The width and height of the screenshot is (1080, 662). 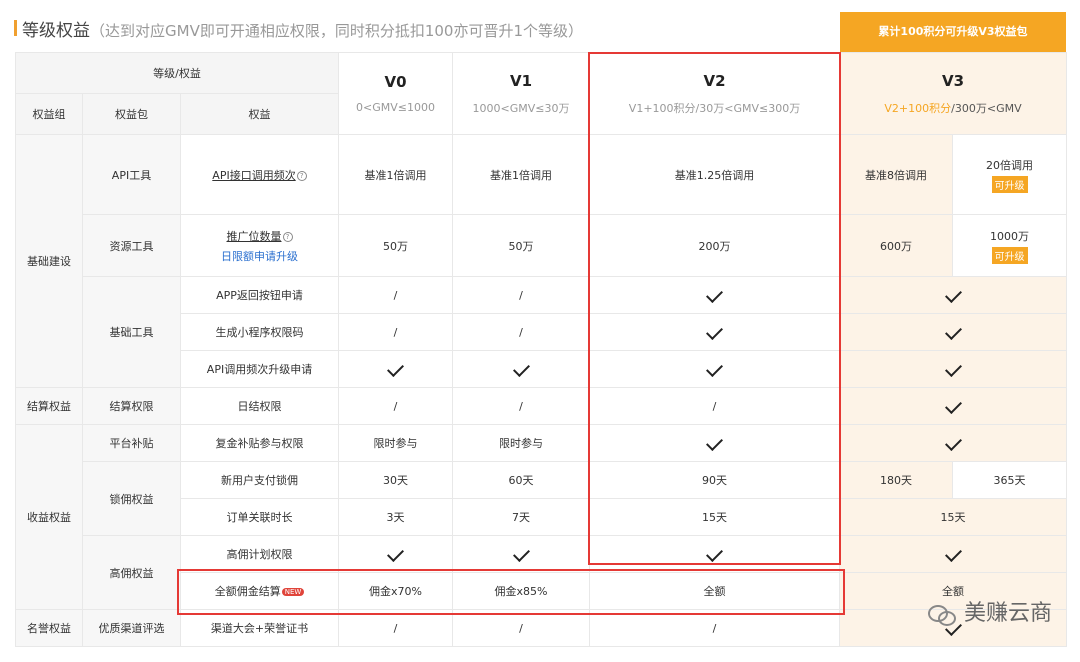 What do you see at coordinates (396, 93) in the screenshot?
I see `level-v0-header: V0 0<GMV≤1000` at bounding box center [396, 93].